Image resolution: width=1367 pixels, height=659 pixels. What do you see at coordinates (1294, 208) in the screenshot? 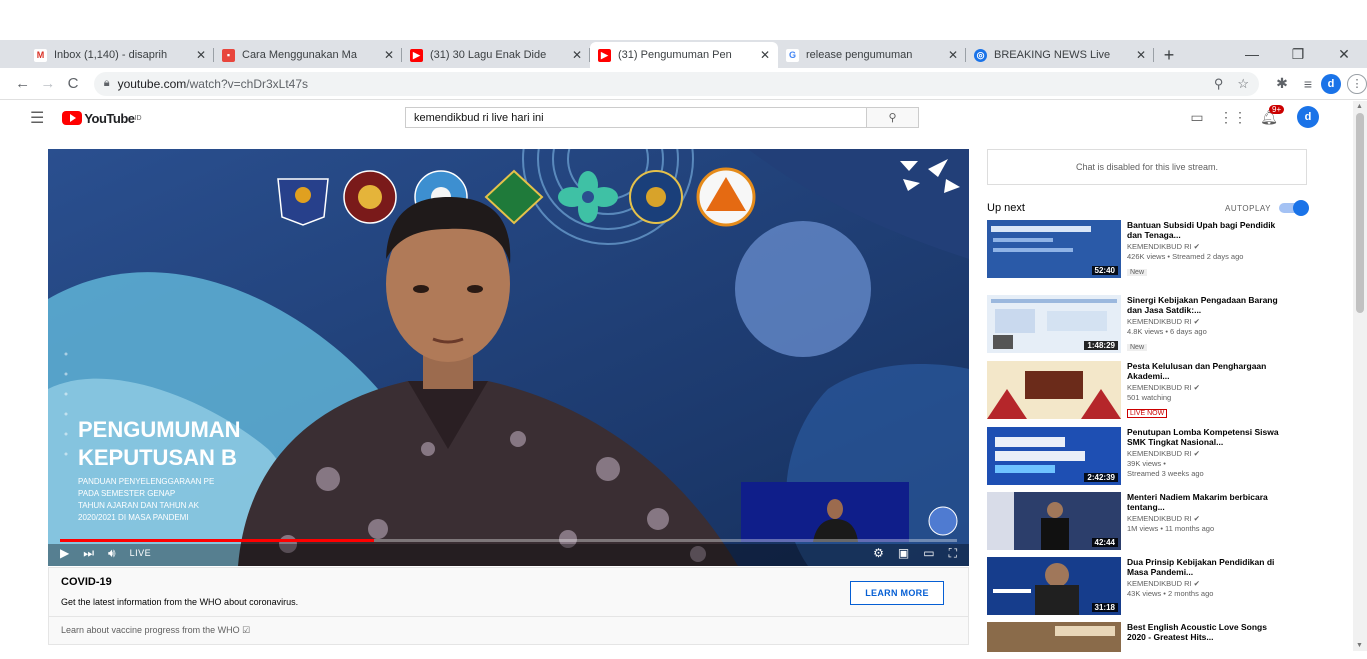
I see `autoplay-toggle` at bounding box center [1294, 208].